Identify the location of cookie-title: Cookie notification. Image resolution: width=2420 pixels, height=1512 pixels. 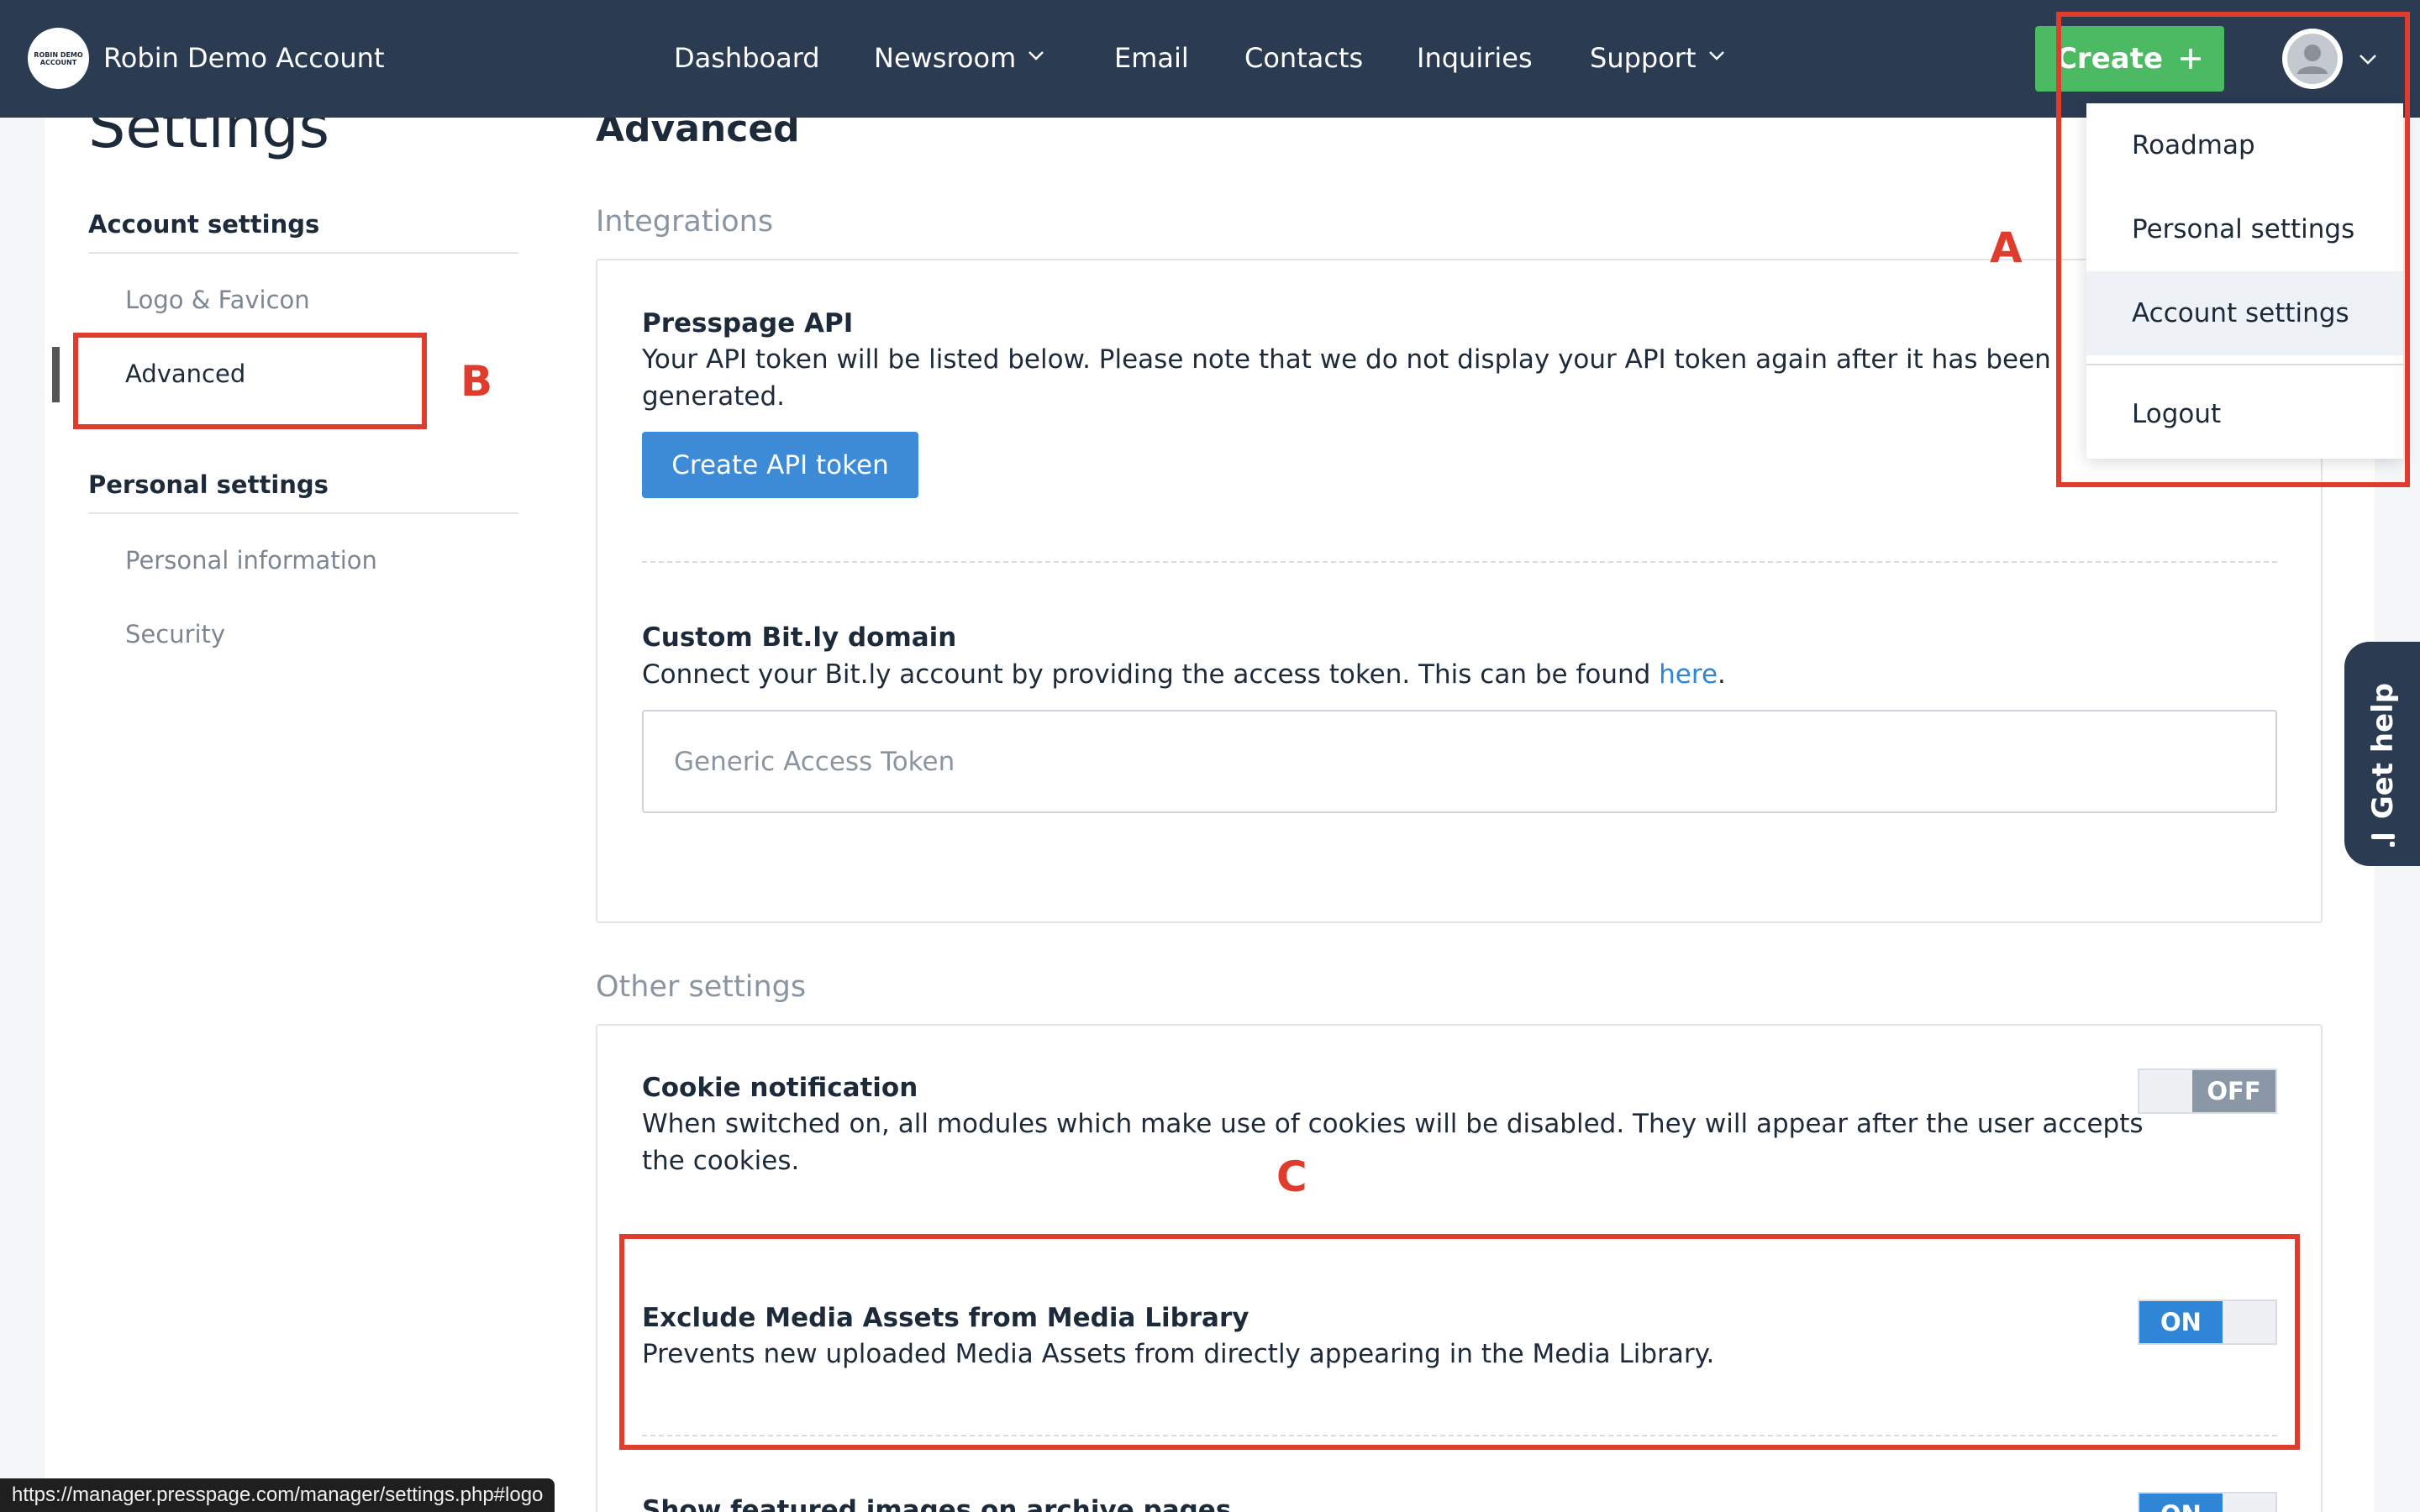
(780, 1088).